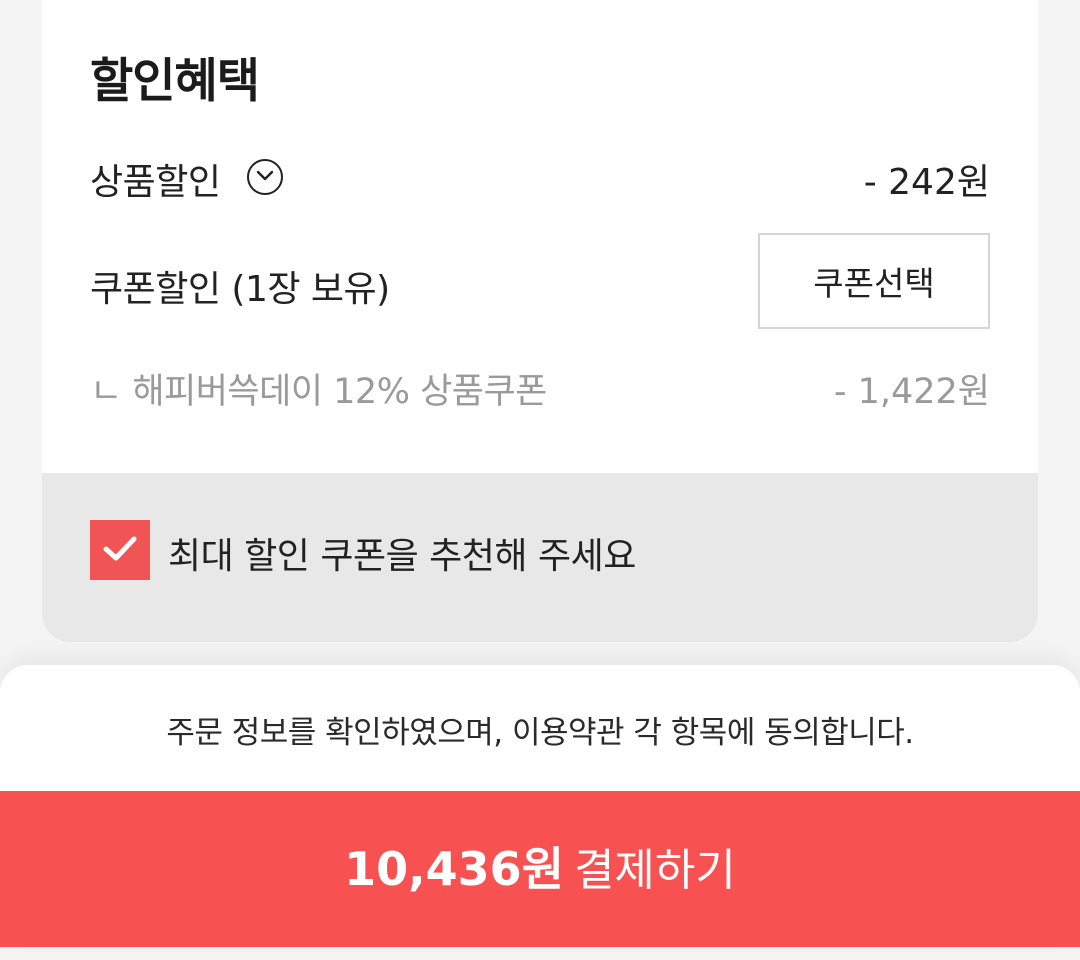 This screenshot has width=1080, height=960. Describe the element at coordinates (911, 392) in the screenshot. I see `applied-coupon-value: - 1,422원` at that location.